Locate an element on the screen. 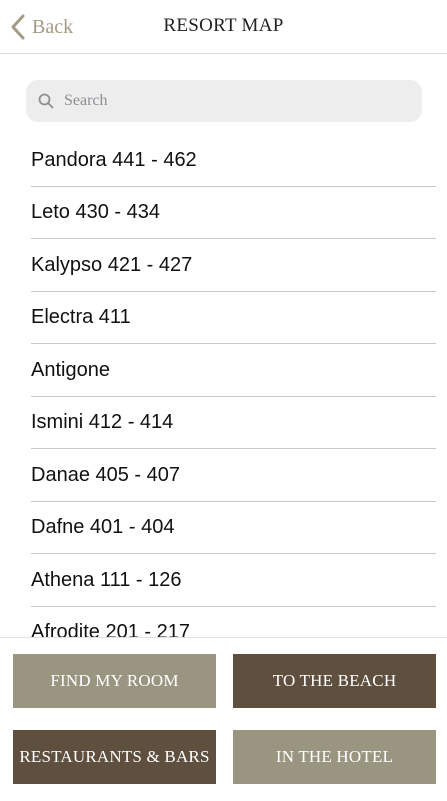  list-item-leto: Leto 430 - 434 is located at coordinates (233, 213).